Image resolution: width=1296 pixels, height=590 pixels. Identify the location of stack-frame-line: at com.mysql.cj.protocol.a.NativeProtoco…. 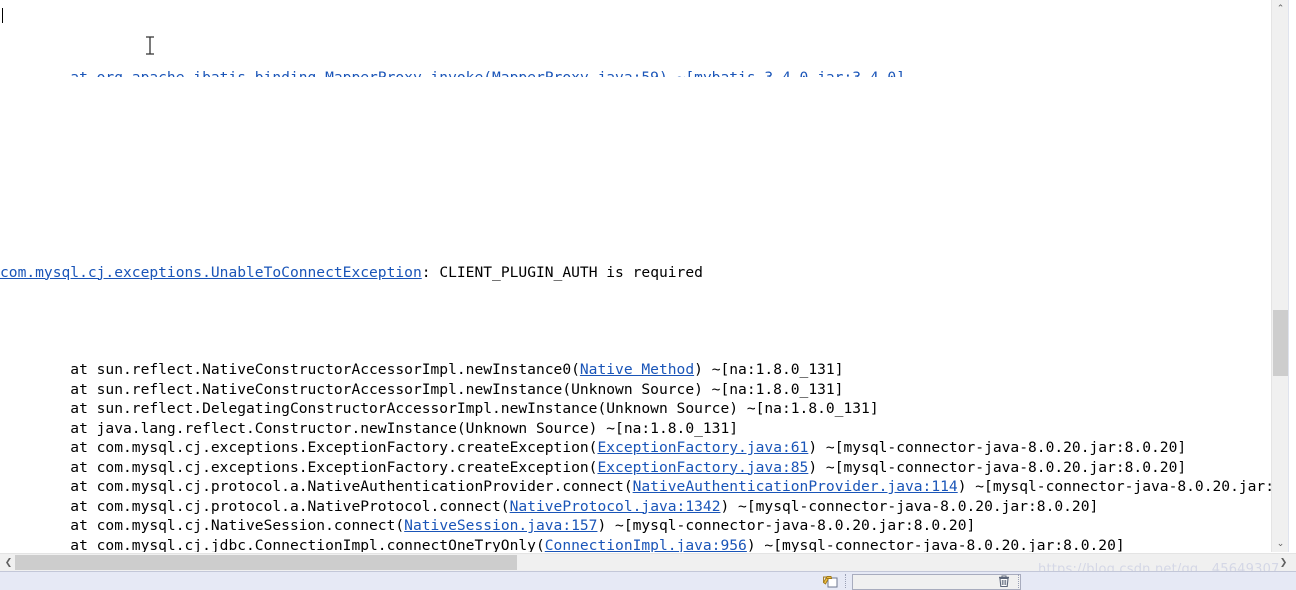
(636, 507).